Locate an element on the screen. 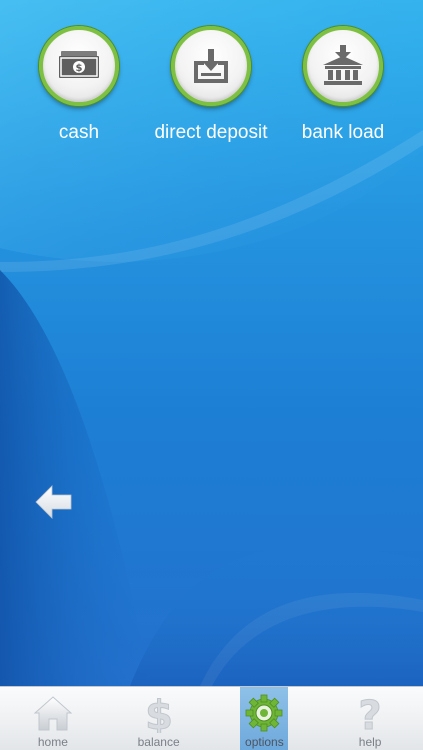  back-button is located at coordinates (54, 502).